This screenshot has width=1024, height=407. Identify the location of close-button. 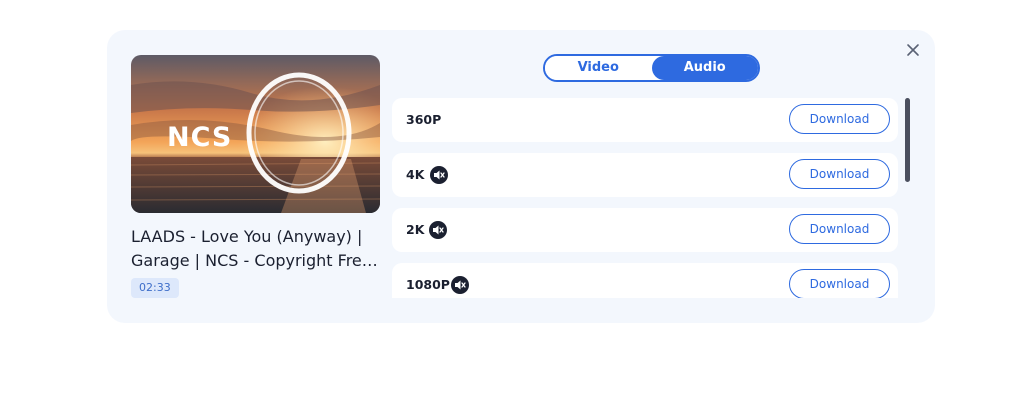
(913, 50).